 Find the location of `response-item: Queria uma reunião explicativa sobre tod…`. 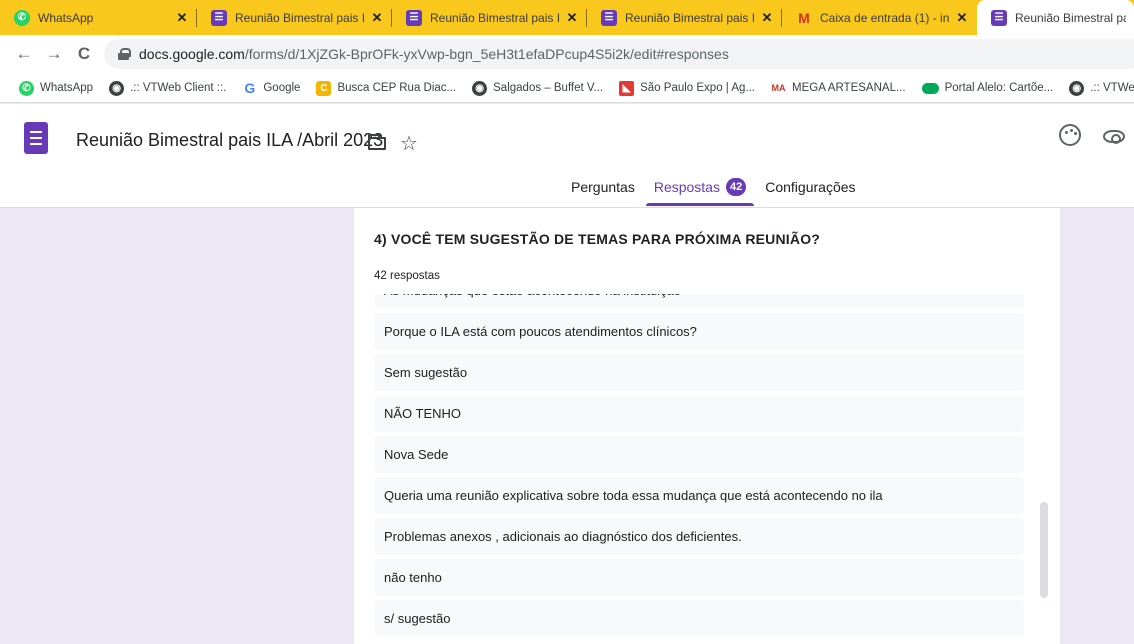

response-item: Queria uma reunião explicativa sobre tod… is located at coordinates (699, 495).